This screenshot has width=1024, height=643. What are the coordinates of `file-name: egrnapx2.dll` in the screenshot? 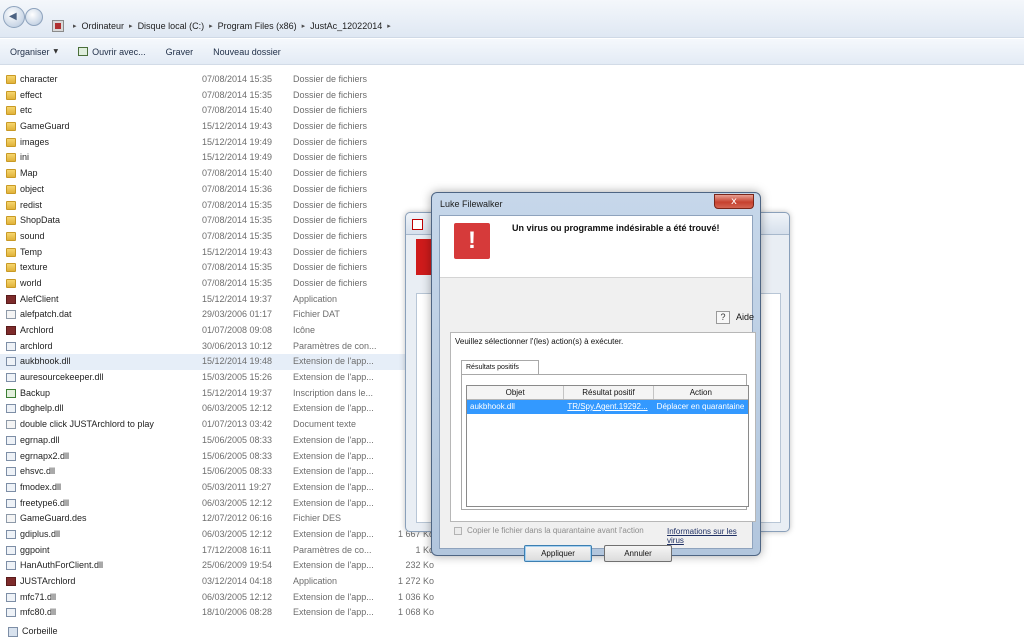 It's located at (45, 455).